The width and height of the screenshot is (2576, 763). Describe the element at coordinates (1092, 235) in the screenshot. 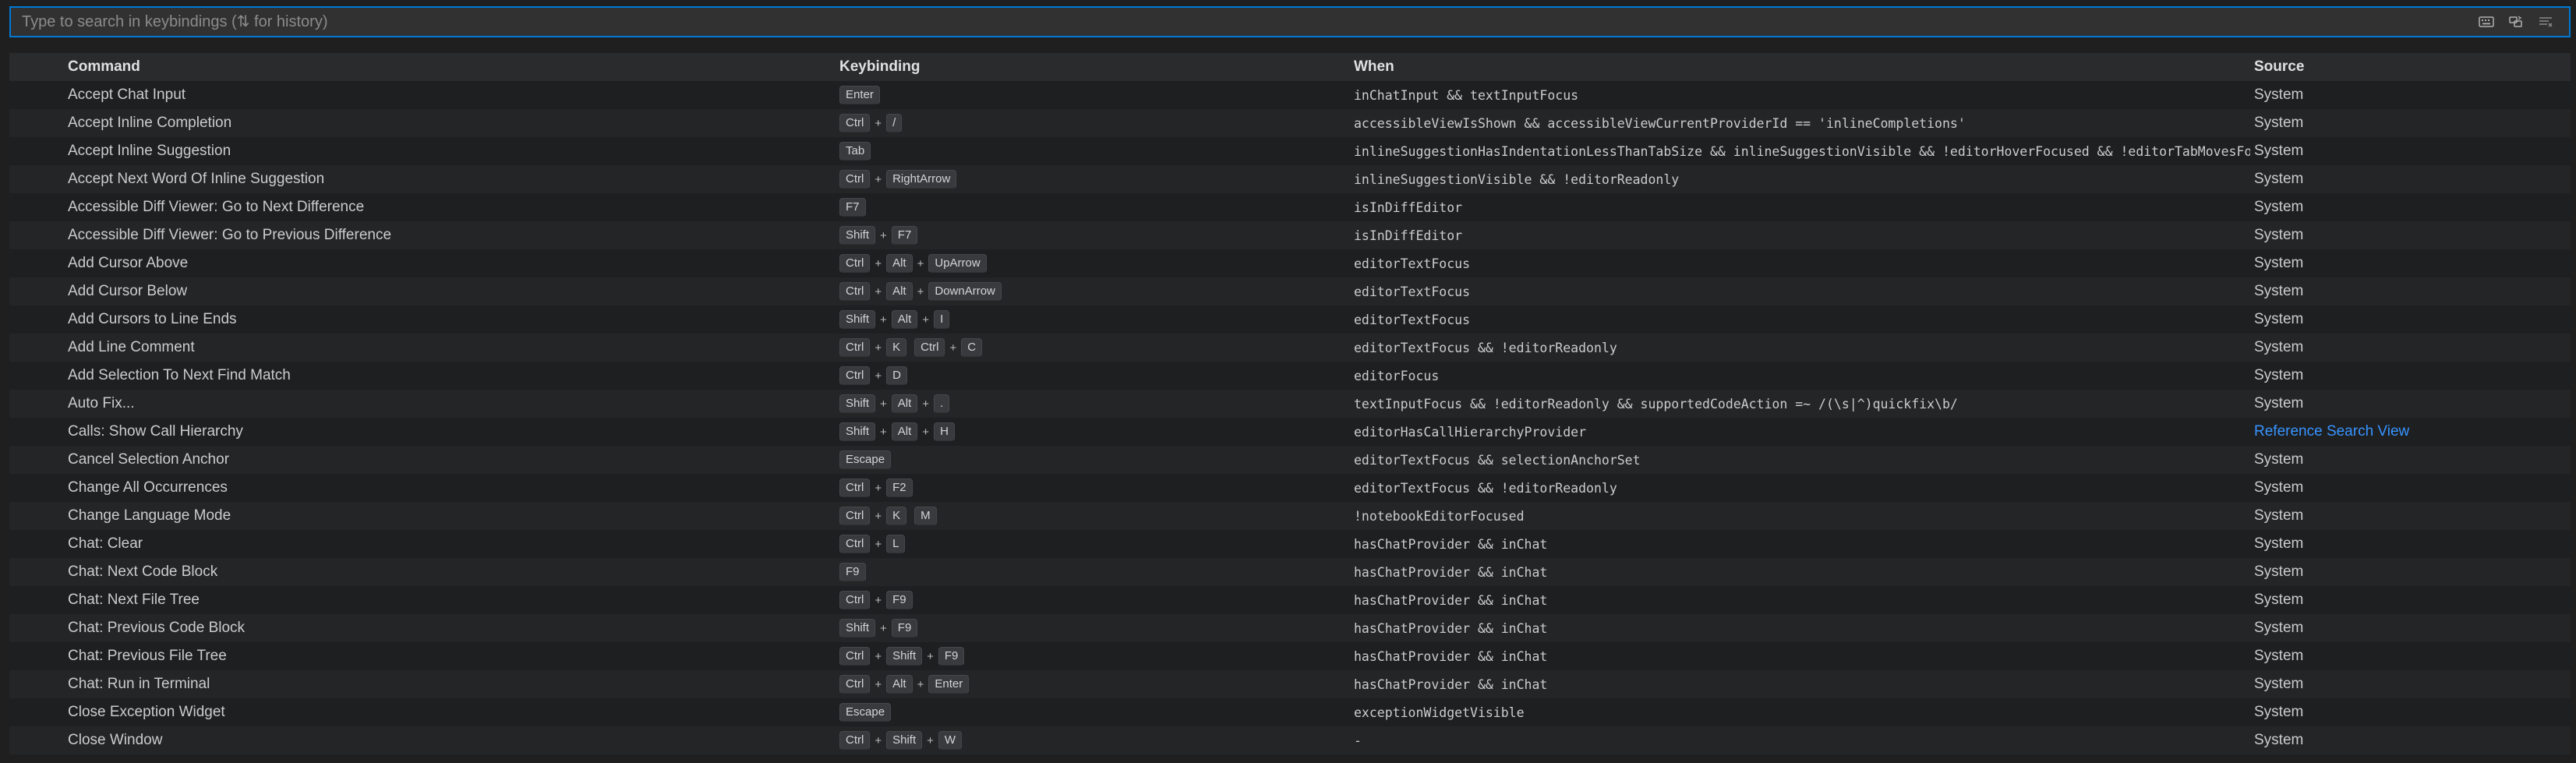

I see `keybinding-cell: Shift + F7` at that location.